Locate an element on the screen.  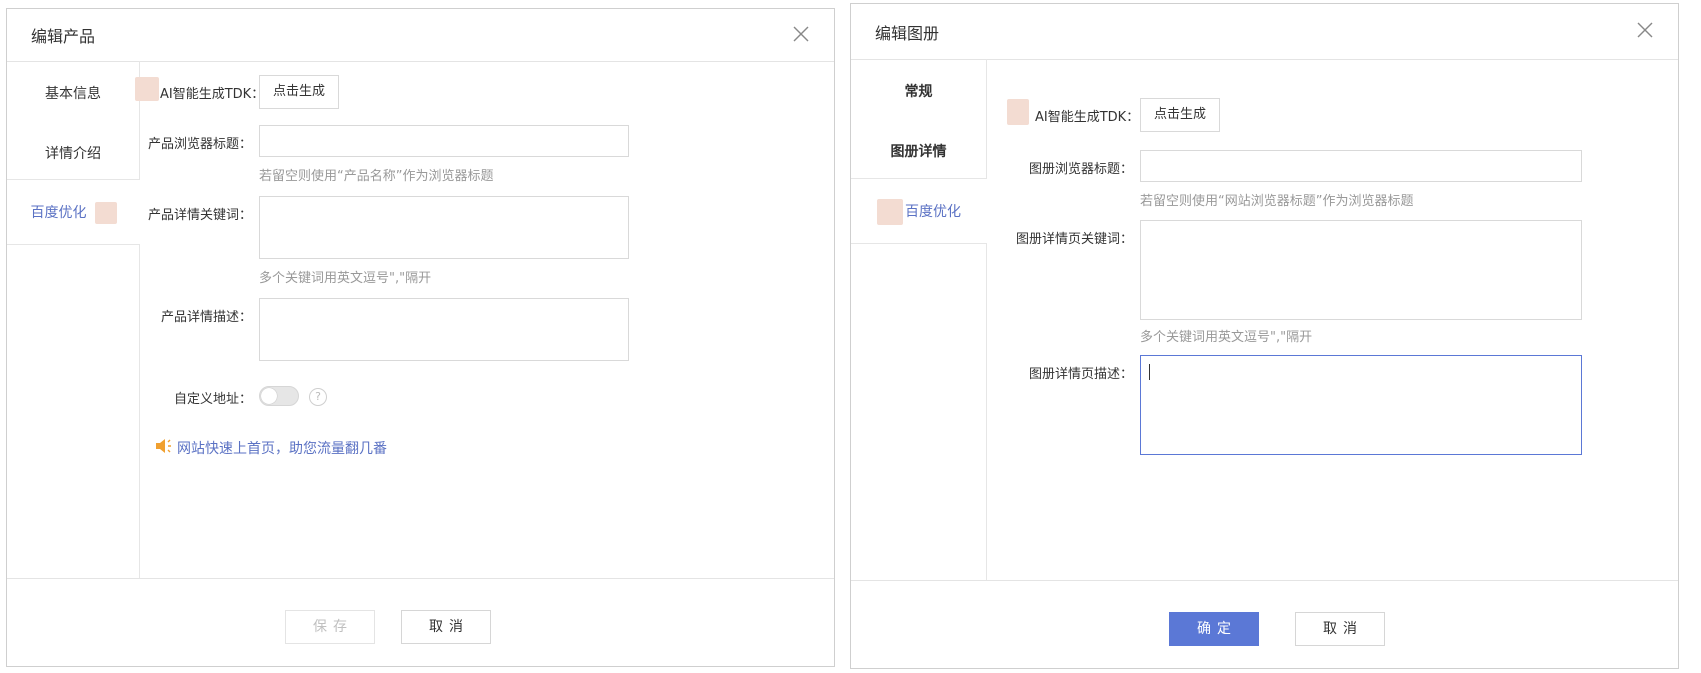
tab-label: 常规 is located at coordinates (918, 92).